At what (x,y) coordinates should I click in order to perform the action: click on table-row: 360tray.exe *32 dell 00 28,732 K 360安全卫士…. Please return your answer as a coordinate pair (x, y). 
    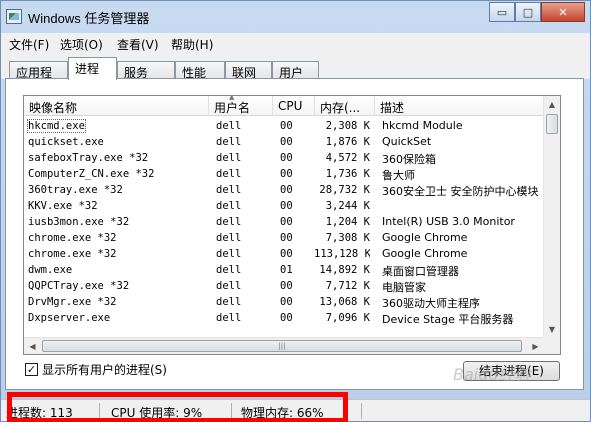
    Looking at the image, I should click on (284, 191).